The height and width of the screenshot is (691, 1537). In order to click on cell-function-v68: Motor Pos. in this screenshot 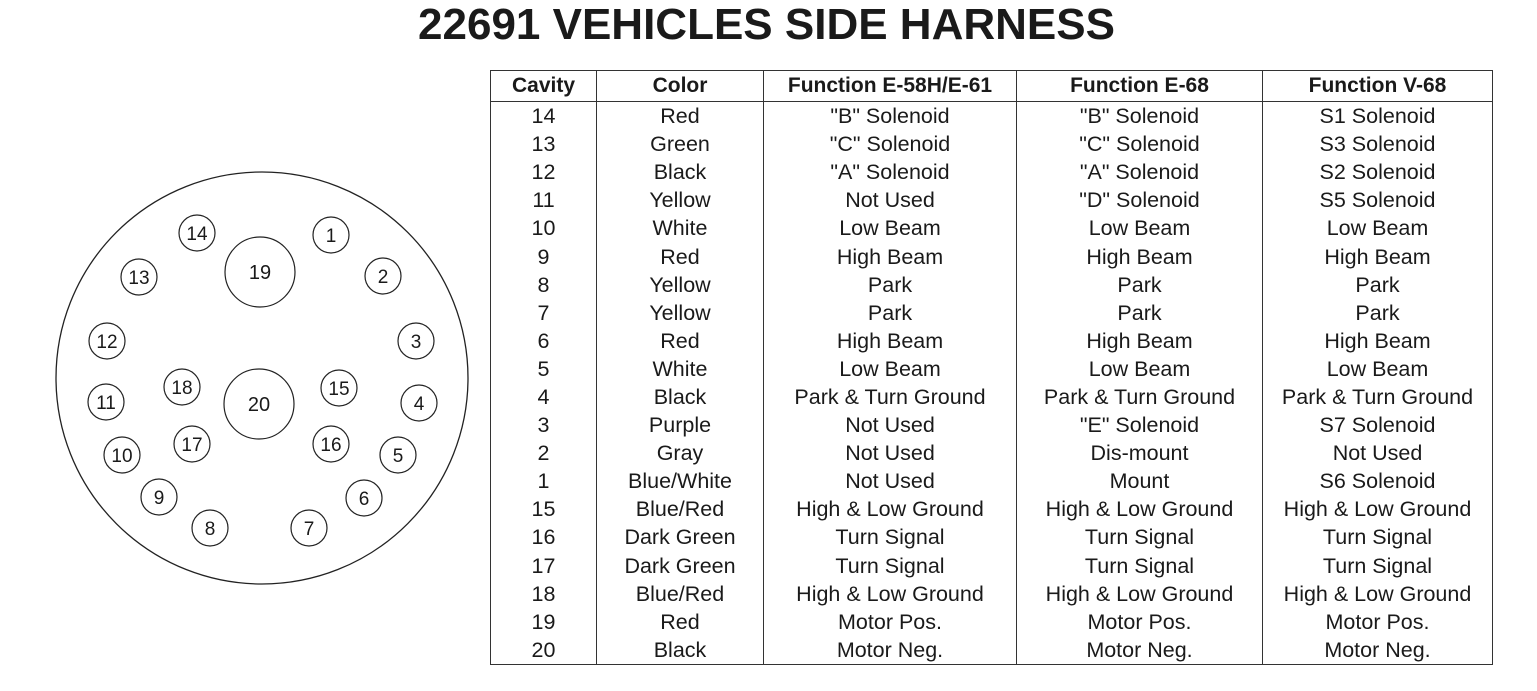, I will do `click(1377, 621)`.